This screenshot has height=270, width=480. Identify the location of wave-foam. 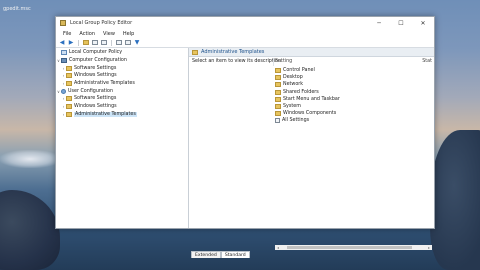
(30, 159).